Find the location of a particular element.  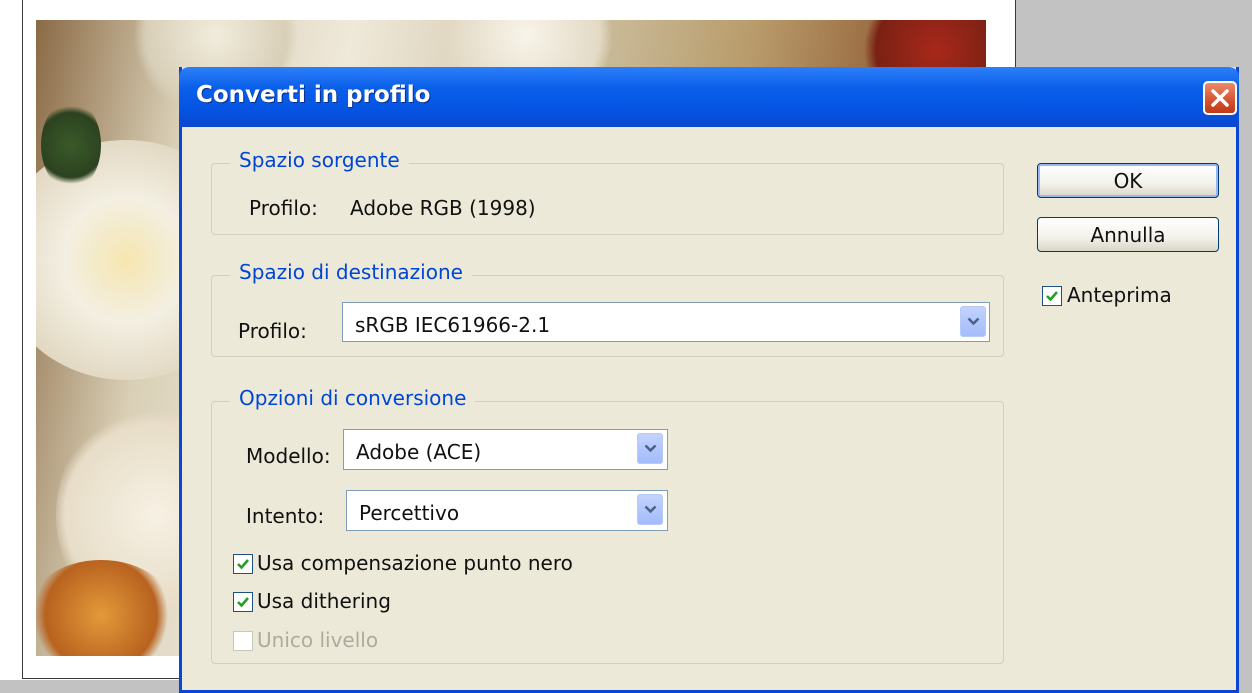

intent-dropdown-button is located at coordinates (650, 509).